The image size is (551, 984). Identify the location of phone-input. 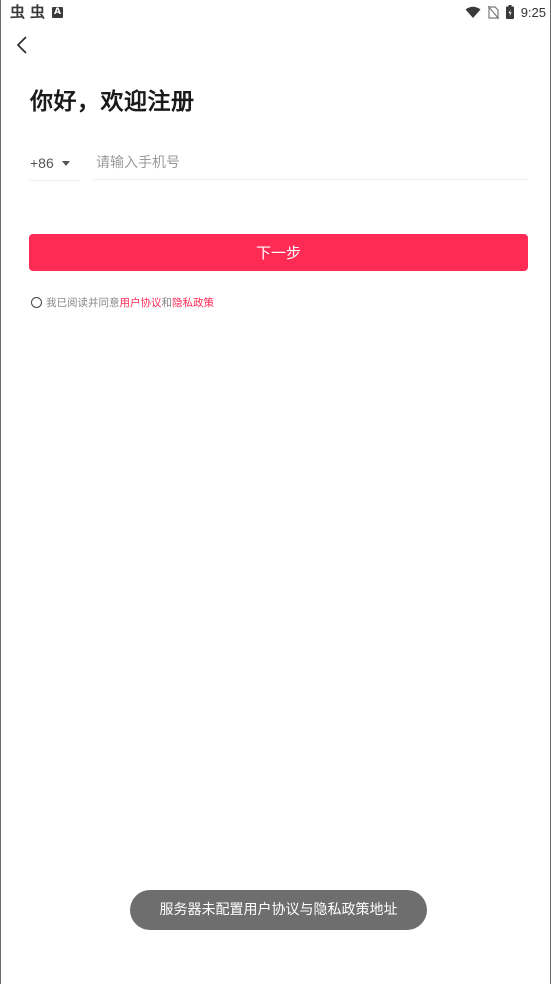
(311, 163).